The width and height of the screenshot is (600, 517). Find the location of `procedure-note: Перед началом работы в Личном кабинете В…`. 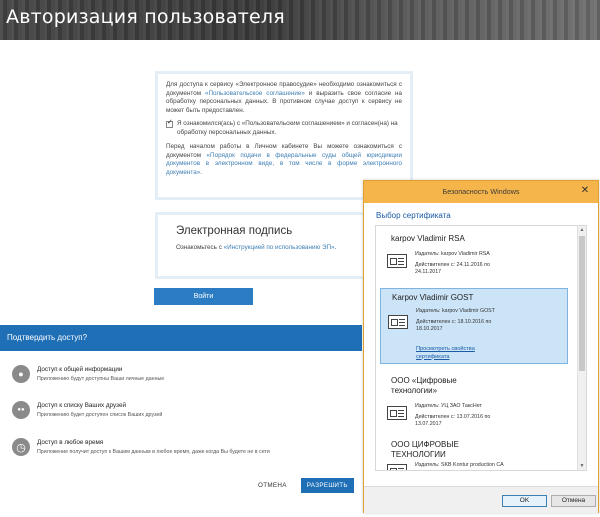

procedure-note: Перед началом работы в Личном кабинете В… is located at coordinates (284, 160).